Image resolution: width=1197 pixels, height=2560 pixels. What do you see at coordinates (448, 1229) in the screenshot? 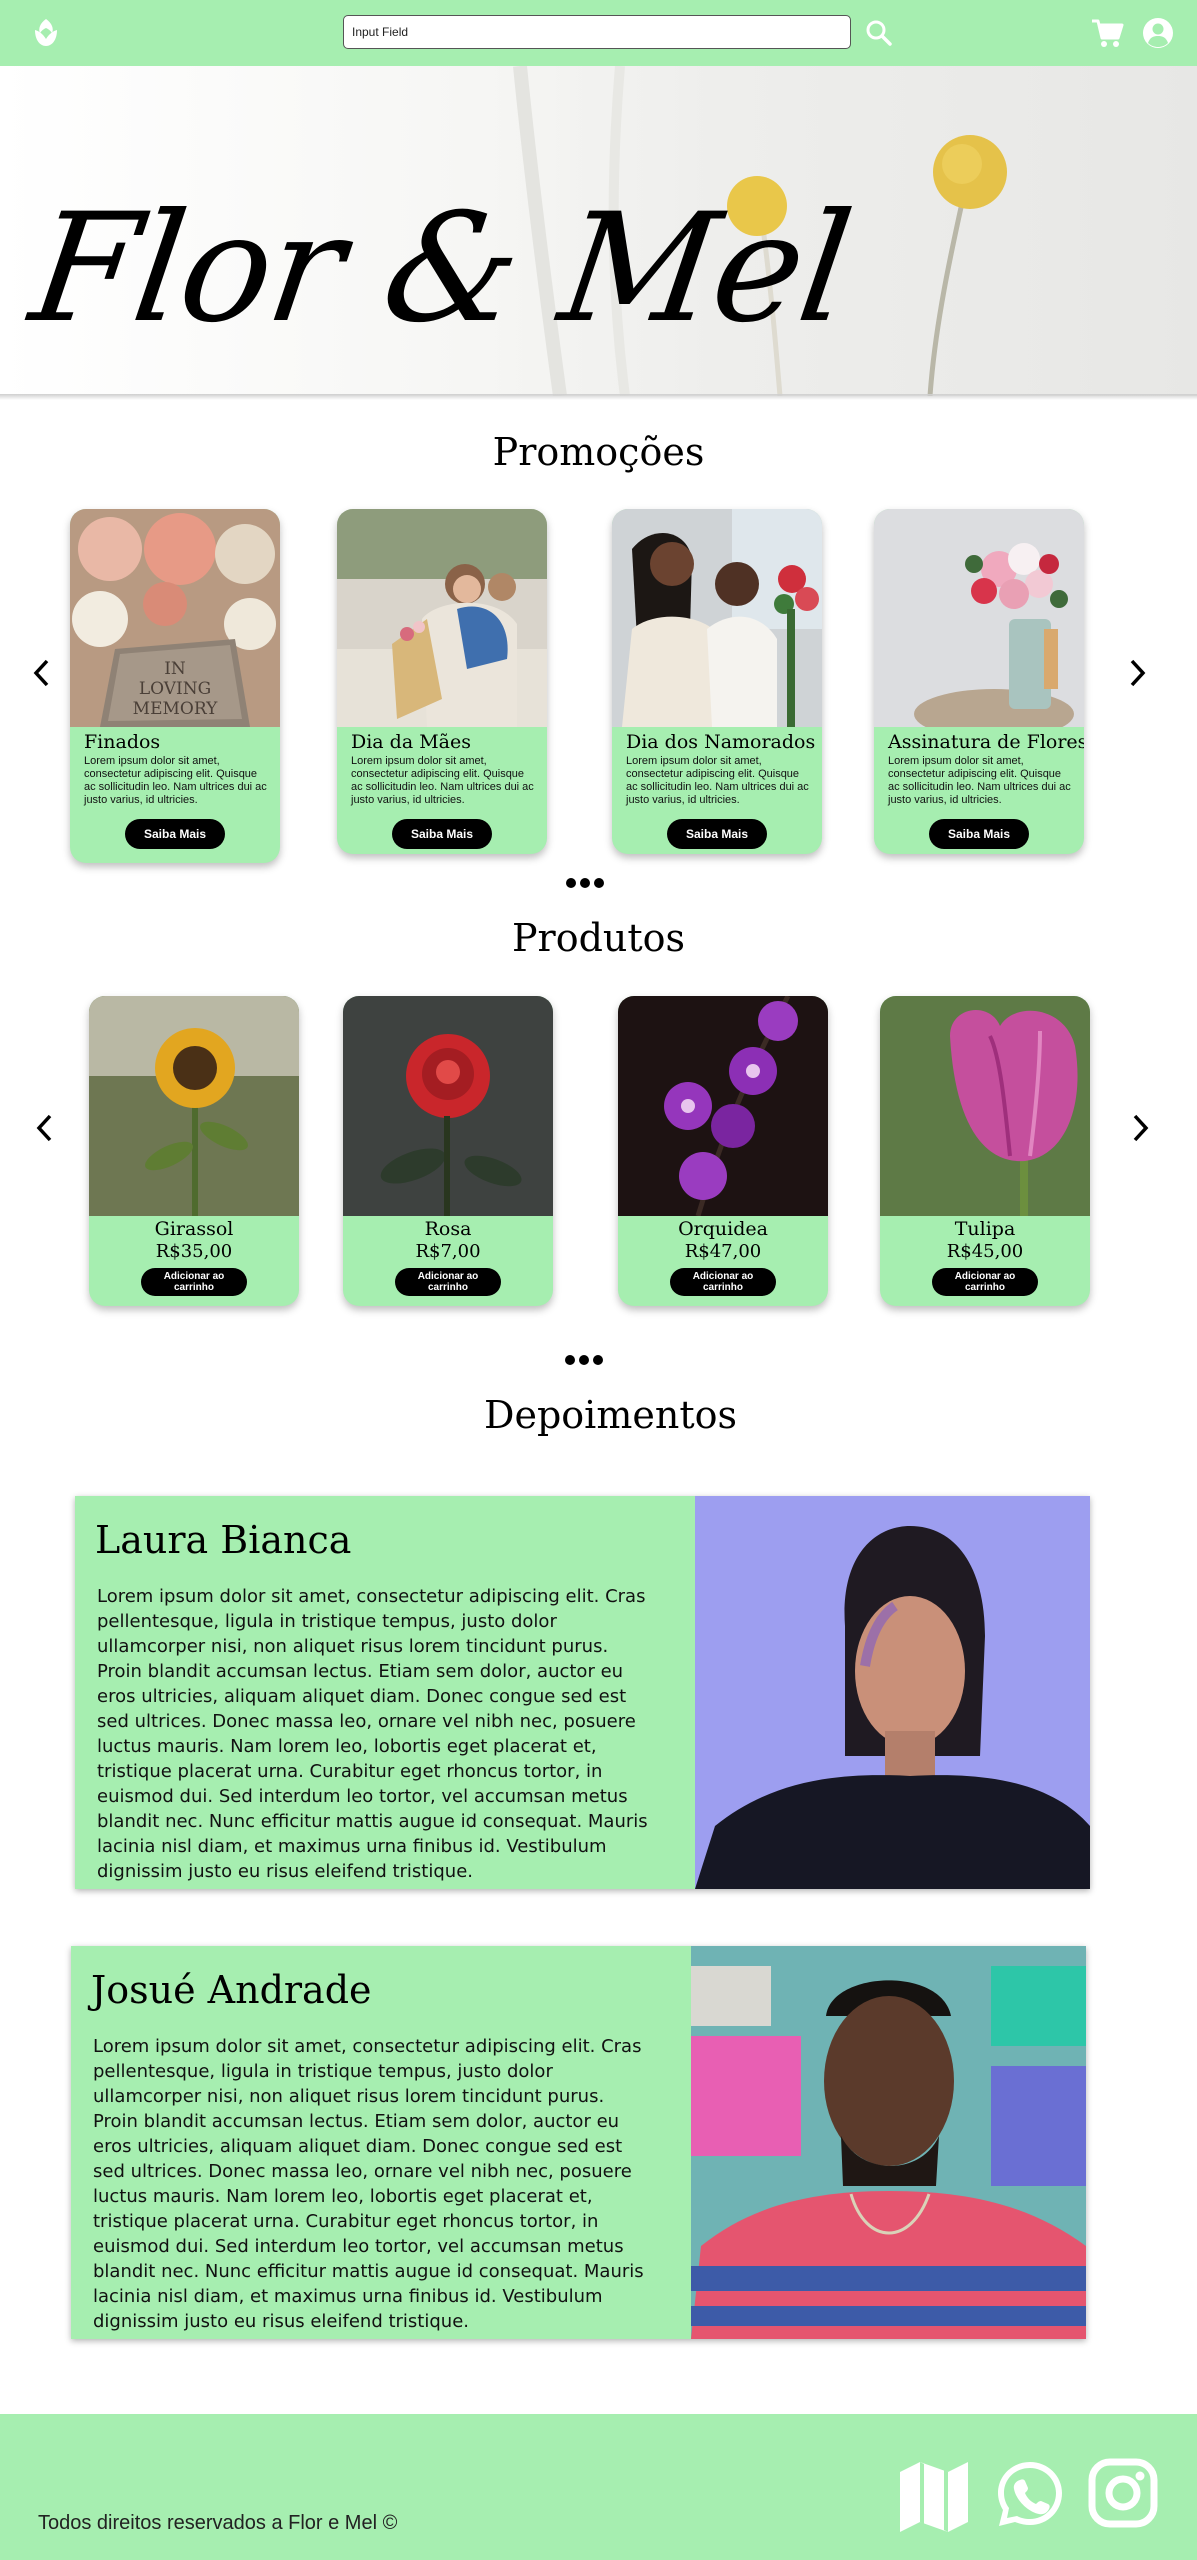
I see `product-name: Rosa` at bounding box center [448, 1229].